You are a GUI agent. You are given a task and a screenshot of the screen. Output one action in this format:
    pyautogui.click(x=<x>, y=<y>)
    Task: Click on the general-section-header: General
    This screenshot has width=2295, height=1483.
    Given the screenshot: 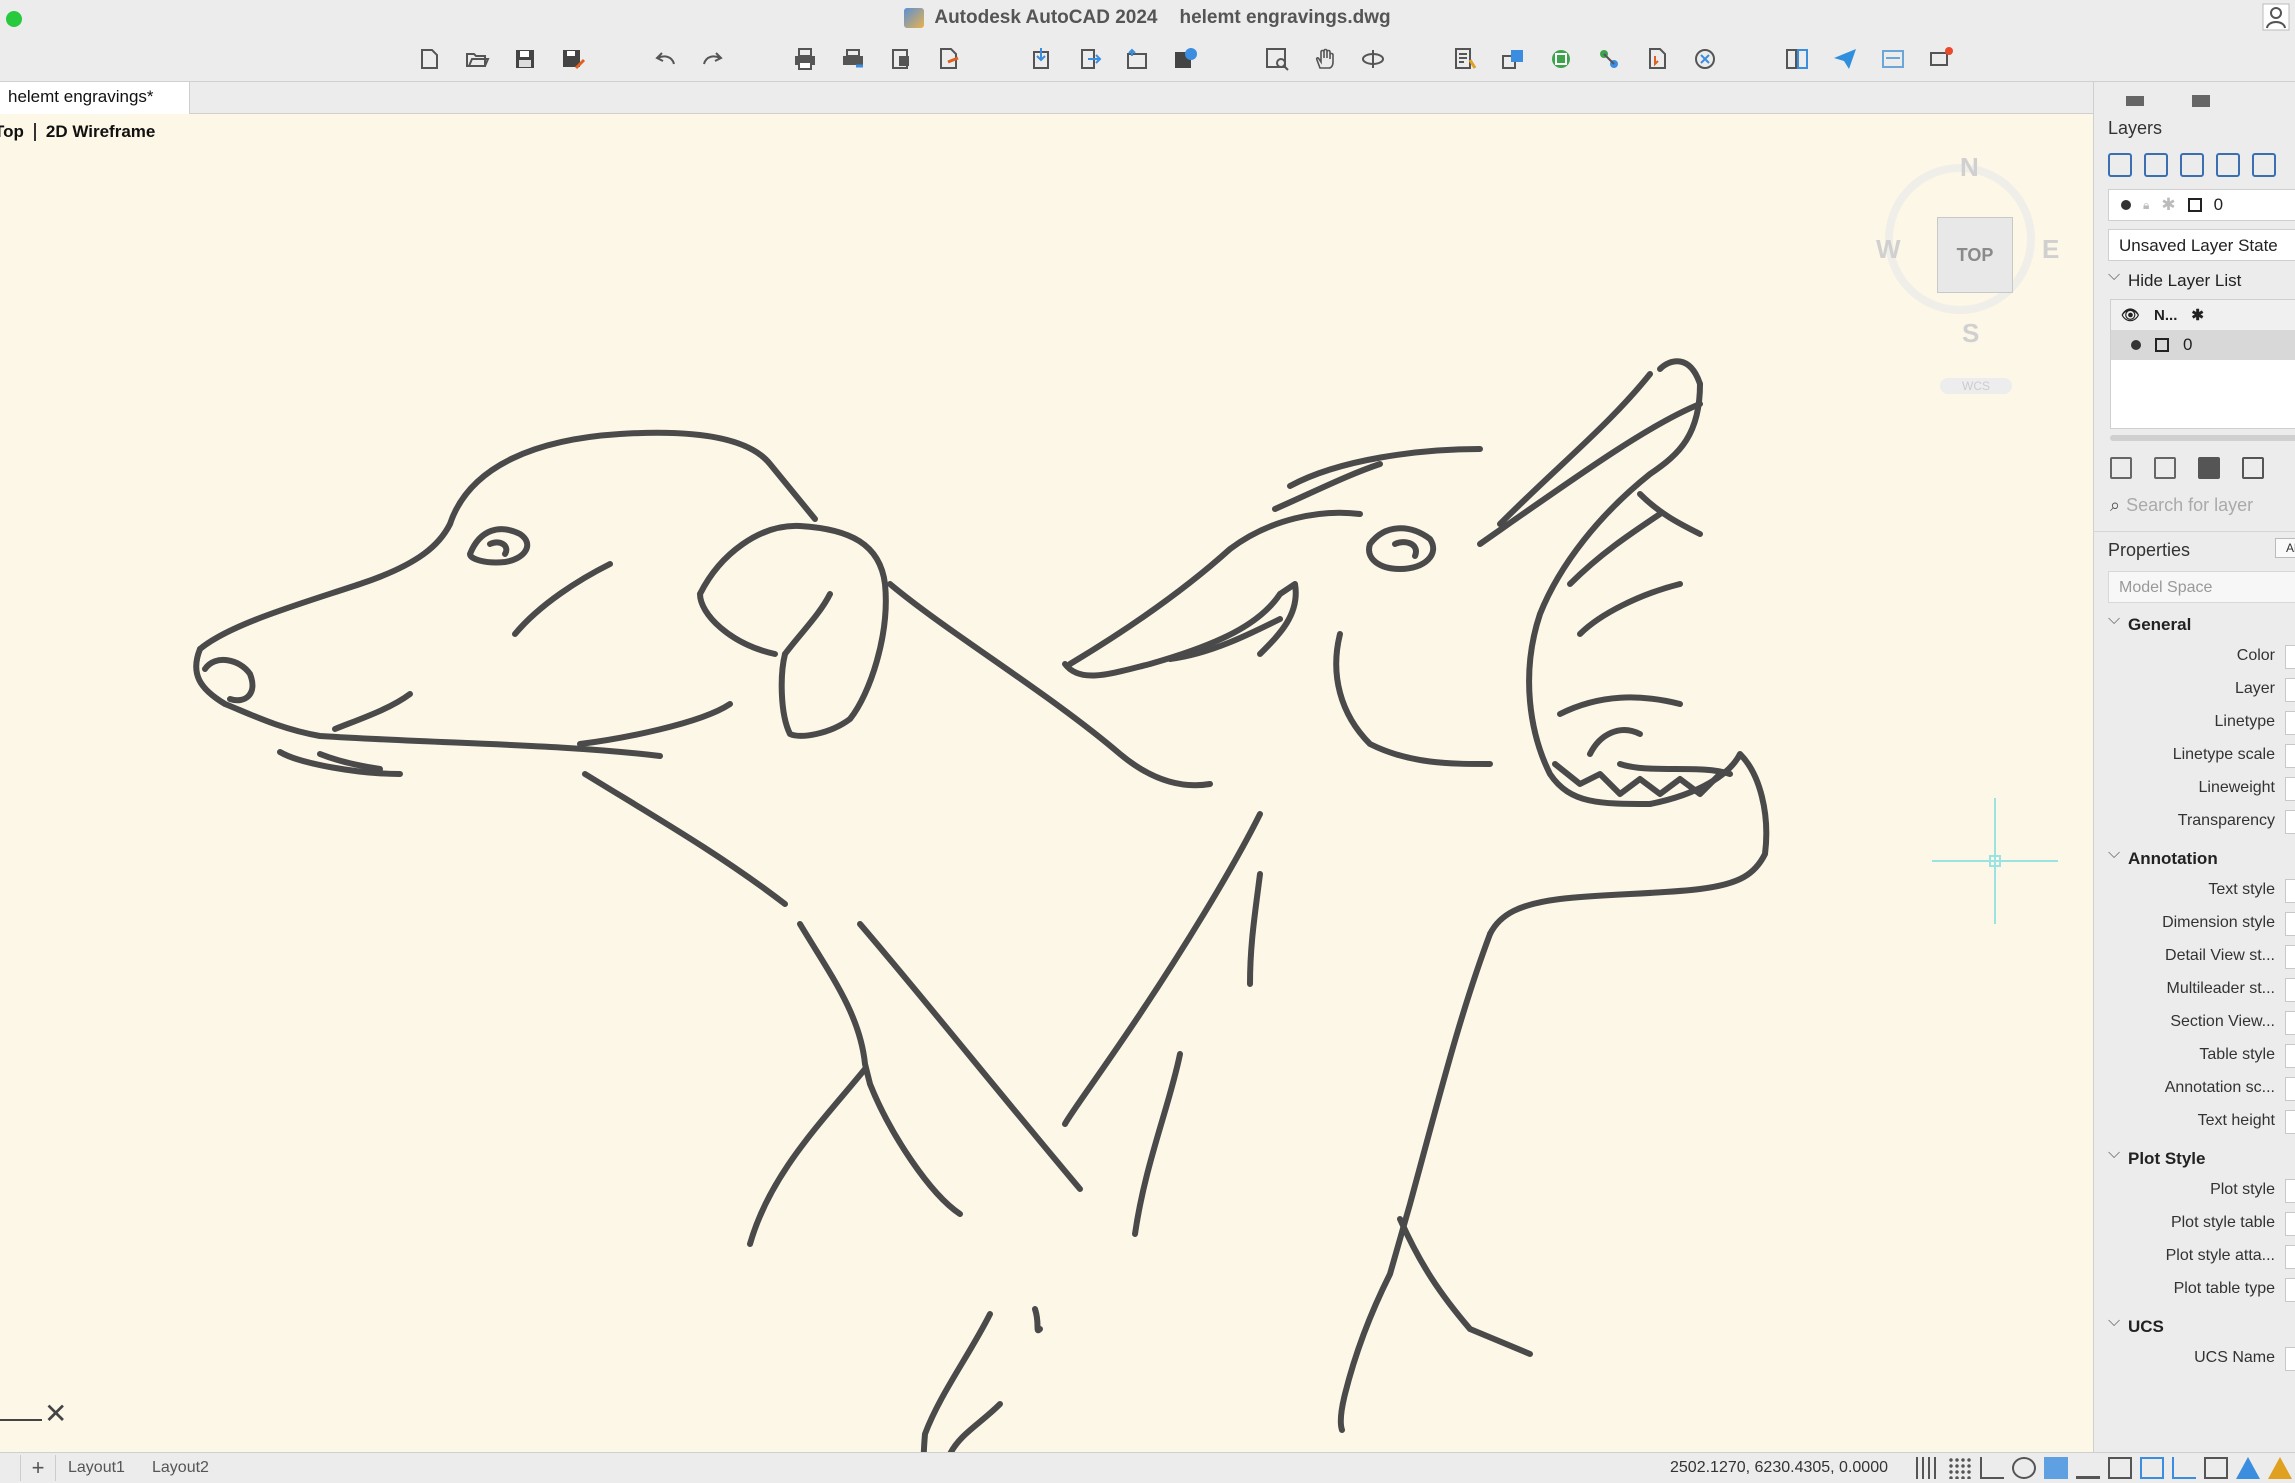 What is the action you would take?
    pyautogui.click(x=2194, y=621)
    